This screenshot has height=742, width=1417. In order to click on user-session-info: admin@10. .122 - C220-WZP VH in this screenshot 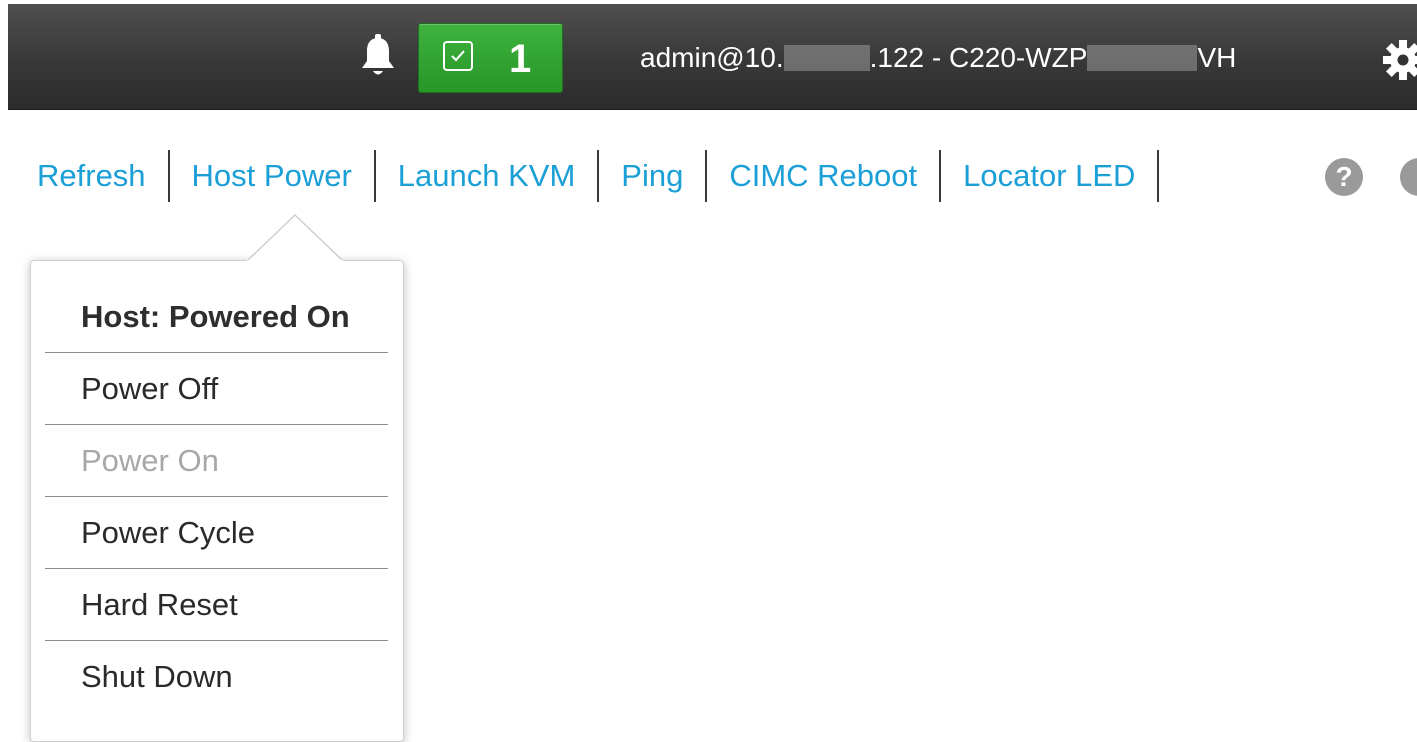, I will do `click(938, 56)`.